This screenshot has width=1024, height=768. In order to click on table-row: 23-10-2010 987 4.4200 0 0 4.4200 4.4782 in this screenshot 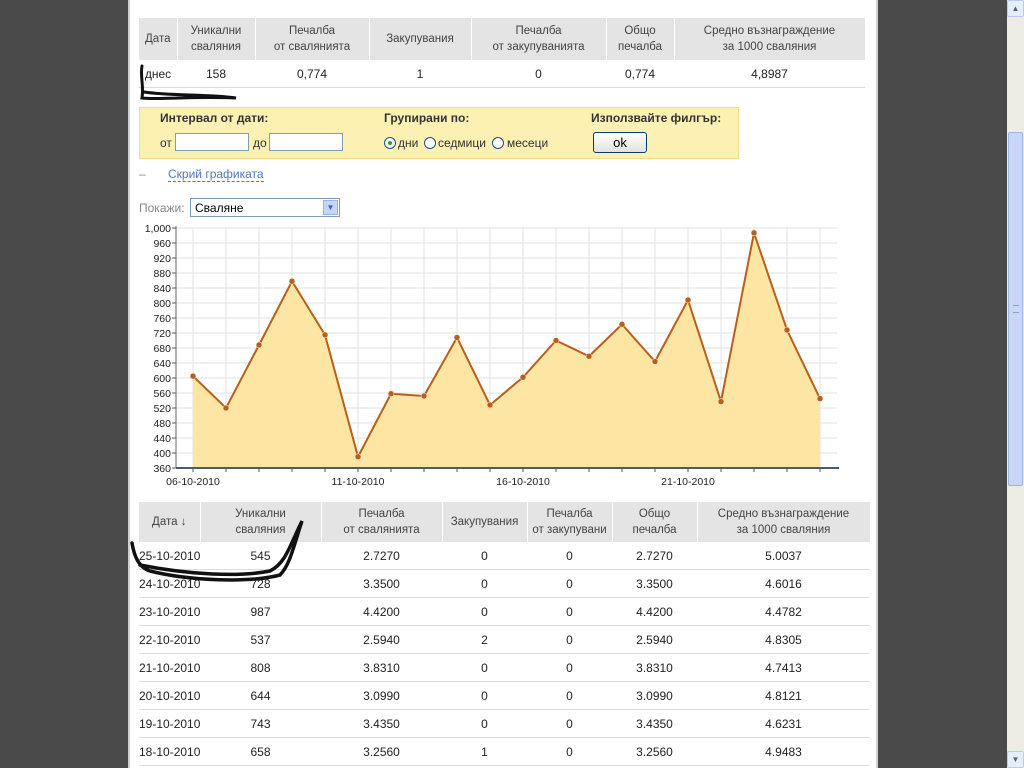, I will do `click(504, 611)`.